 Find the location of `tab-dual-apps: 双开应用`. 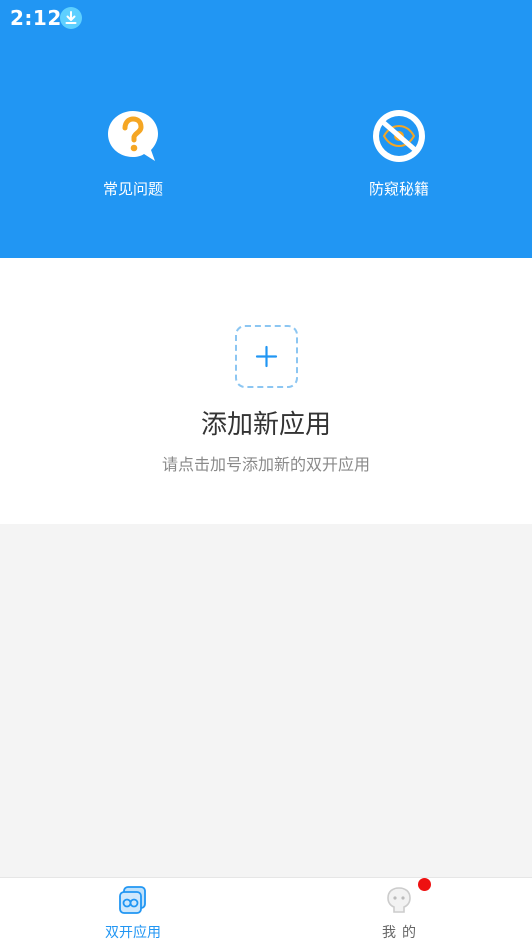

tab-dual-apps: 双开应用 is located at coordinates (133, 913).